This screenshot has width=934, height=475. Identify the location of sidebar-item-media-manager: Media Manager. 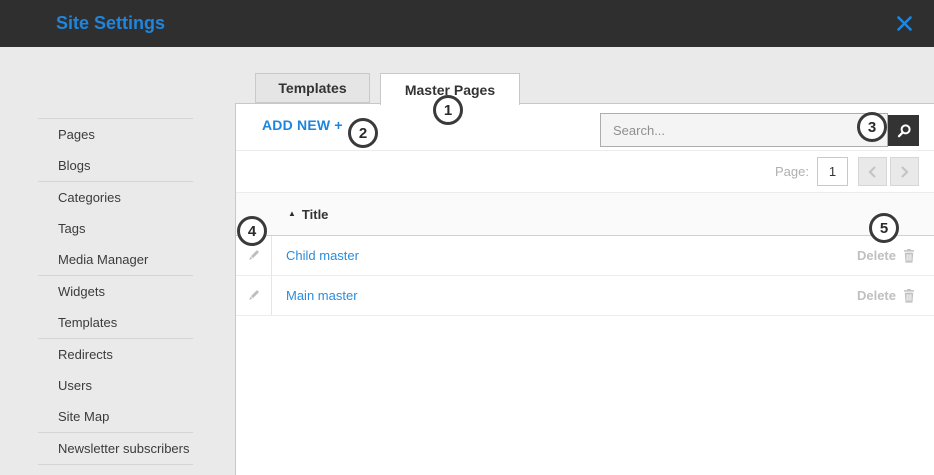
(117, 259).